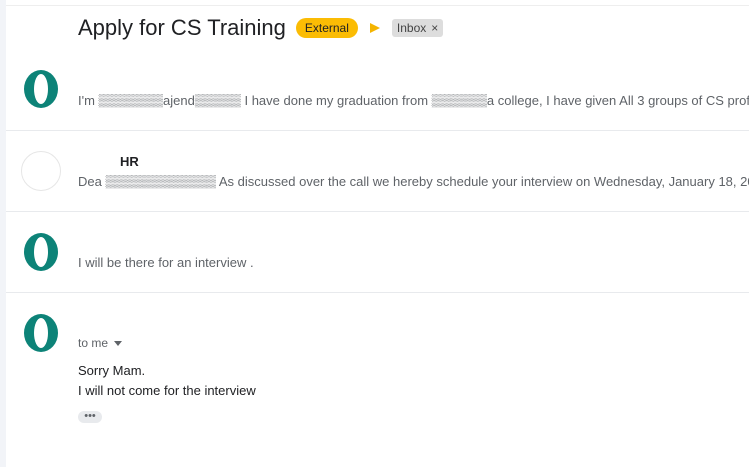 The image size is (749, 467). Describe the element at coordinates (90, 417) in the screenshot. I see `show-trimmed-content-button: •••` at that location.